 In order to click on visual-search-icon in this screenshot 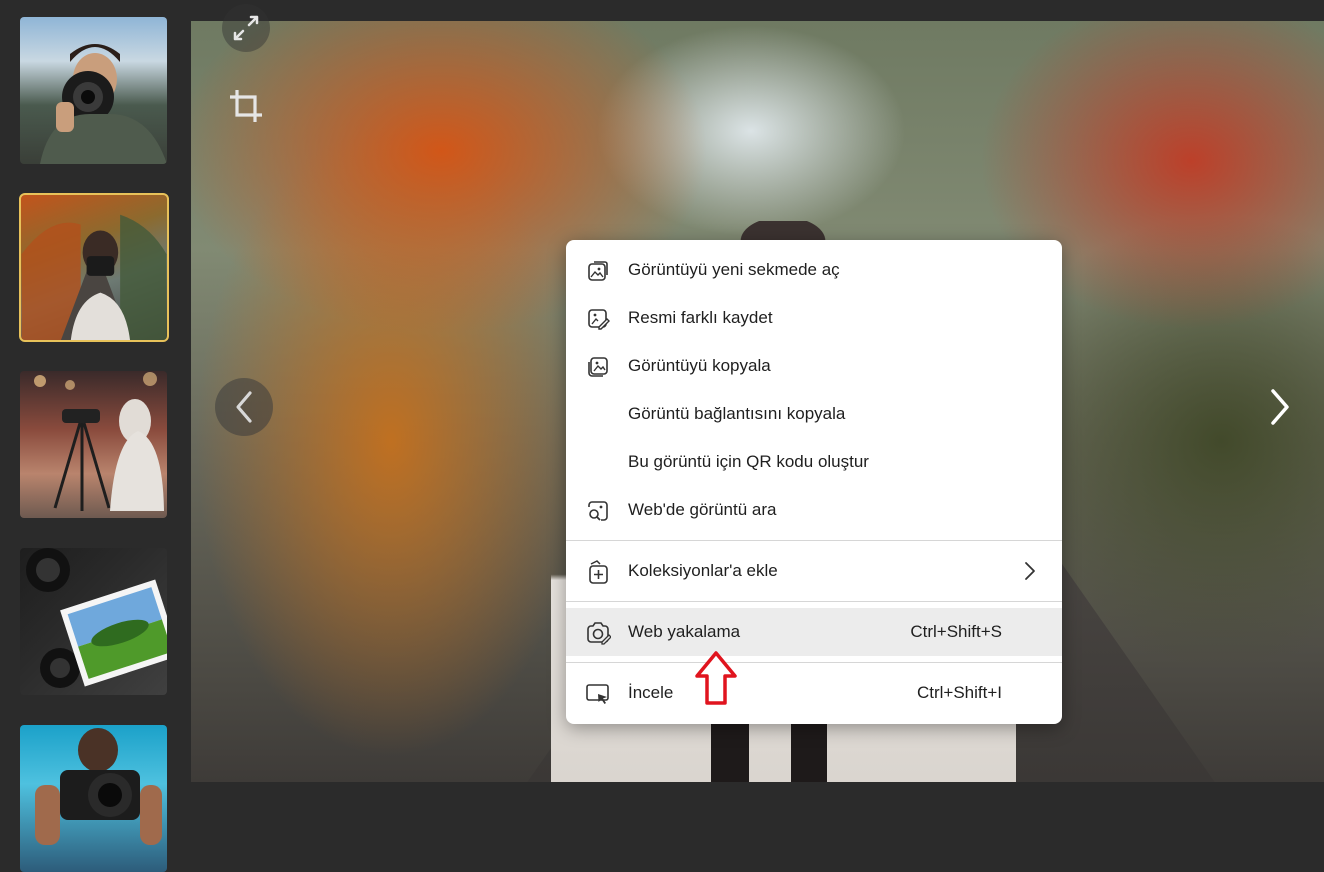, I will do `click(598, 511)`.